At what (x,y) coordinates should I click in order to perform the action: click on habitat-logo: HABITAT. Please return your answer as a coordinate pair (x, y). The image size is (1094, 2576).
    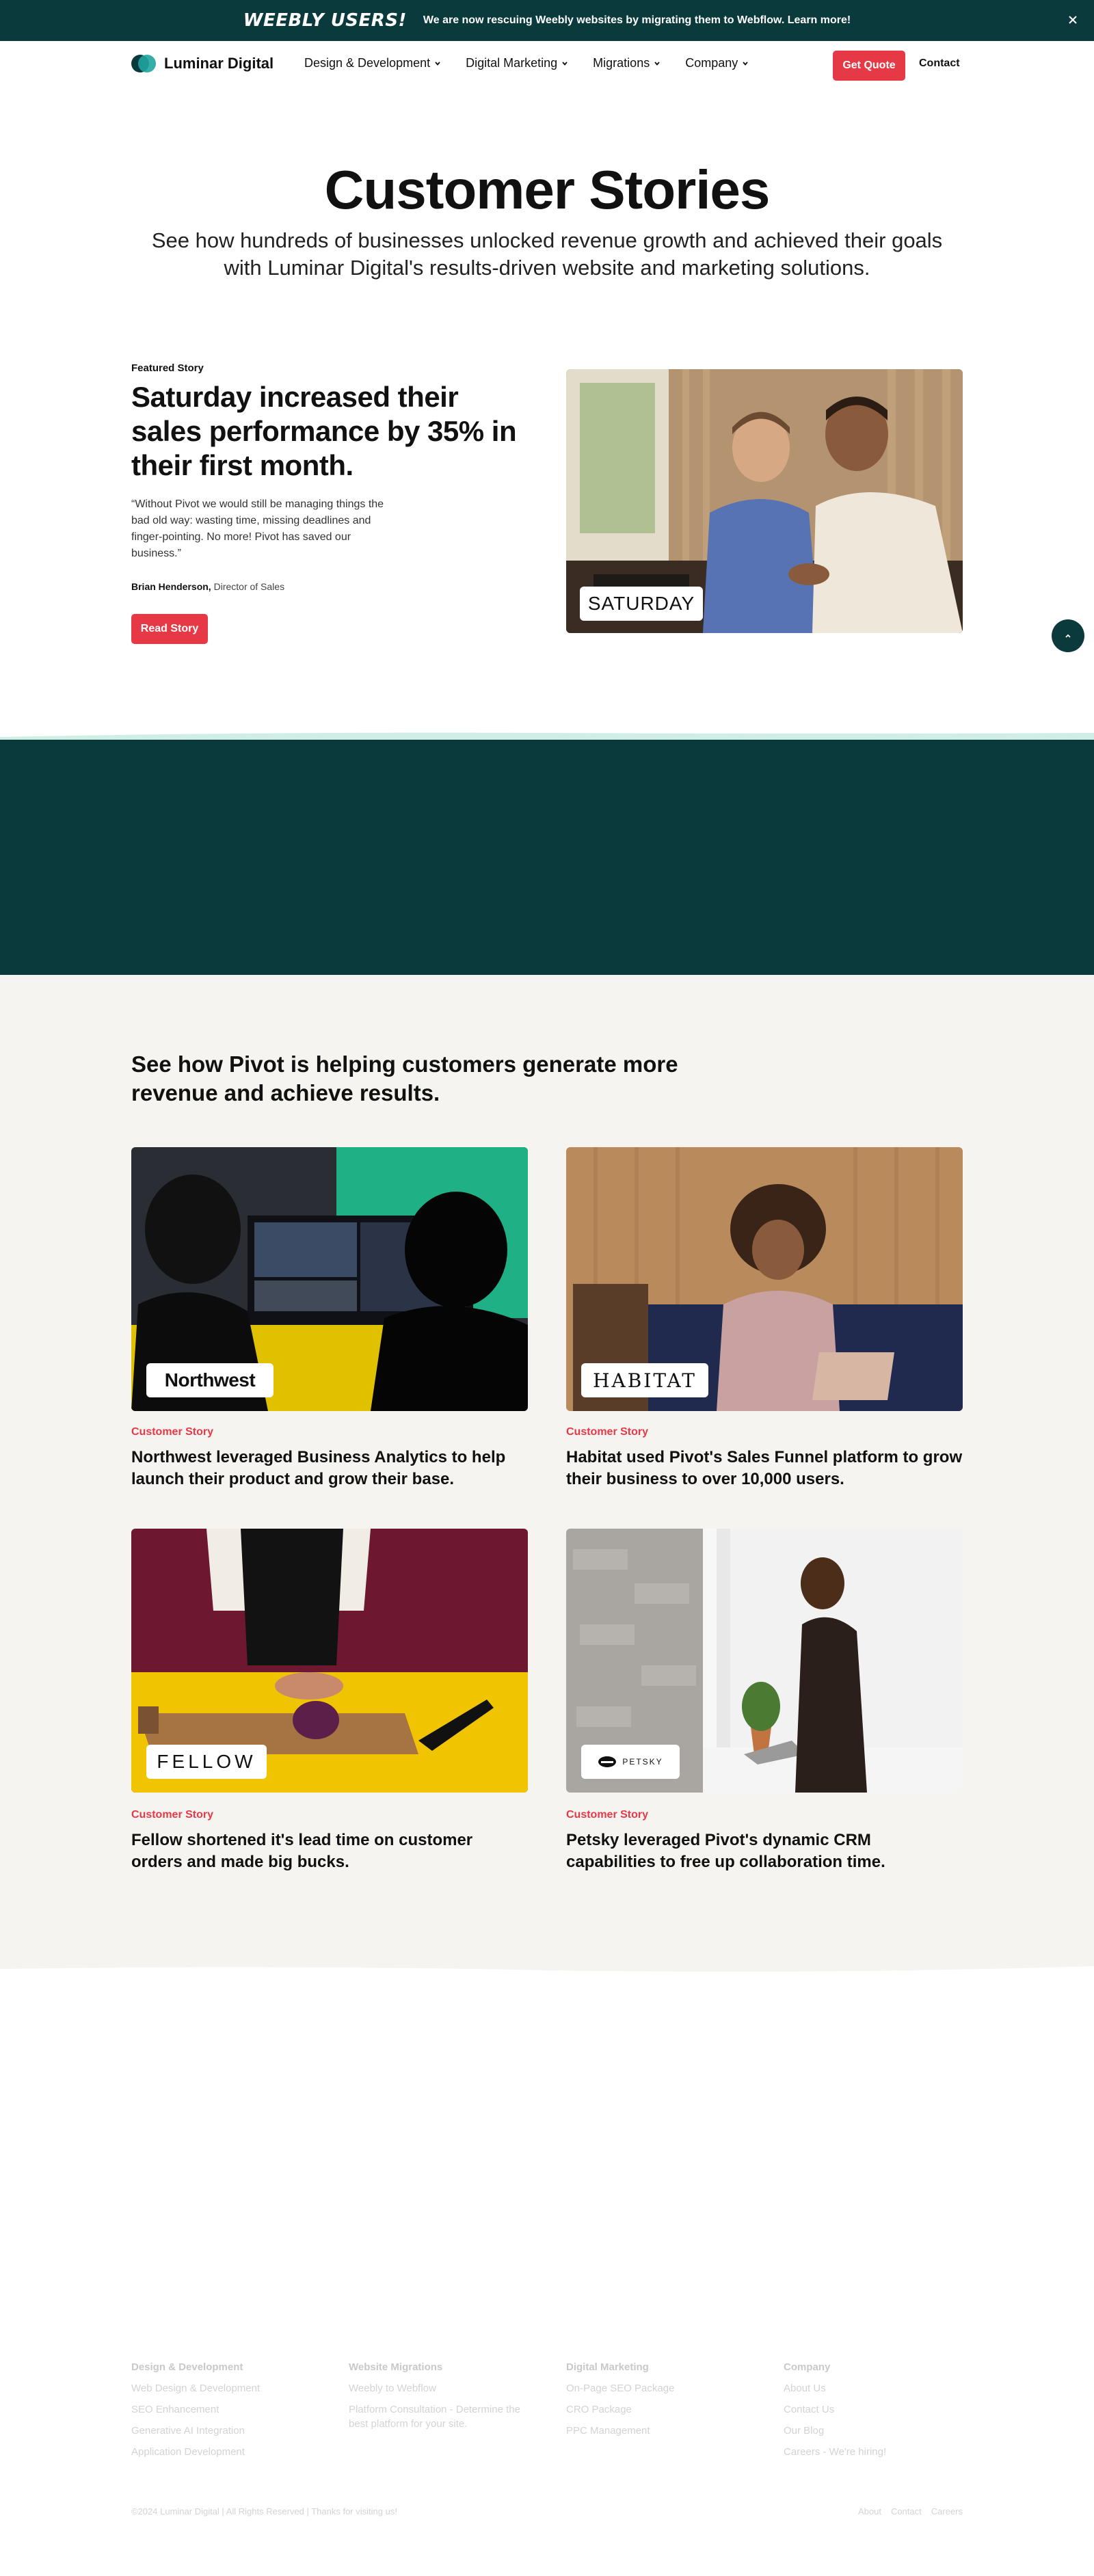
    Looking at the image, I should click on (644, 1380).